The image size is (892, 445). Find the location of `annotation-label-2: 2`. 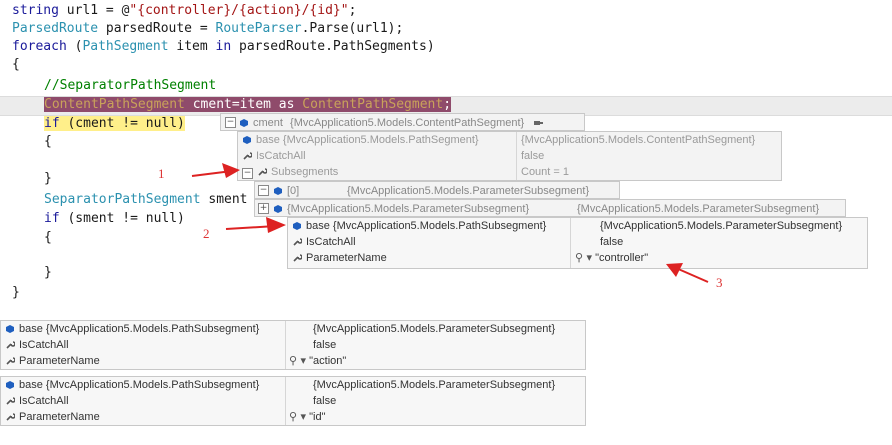

annotation-label-2: 2 is located at coordinates (206, 233).